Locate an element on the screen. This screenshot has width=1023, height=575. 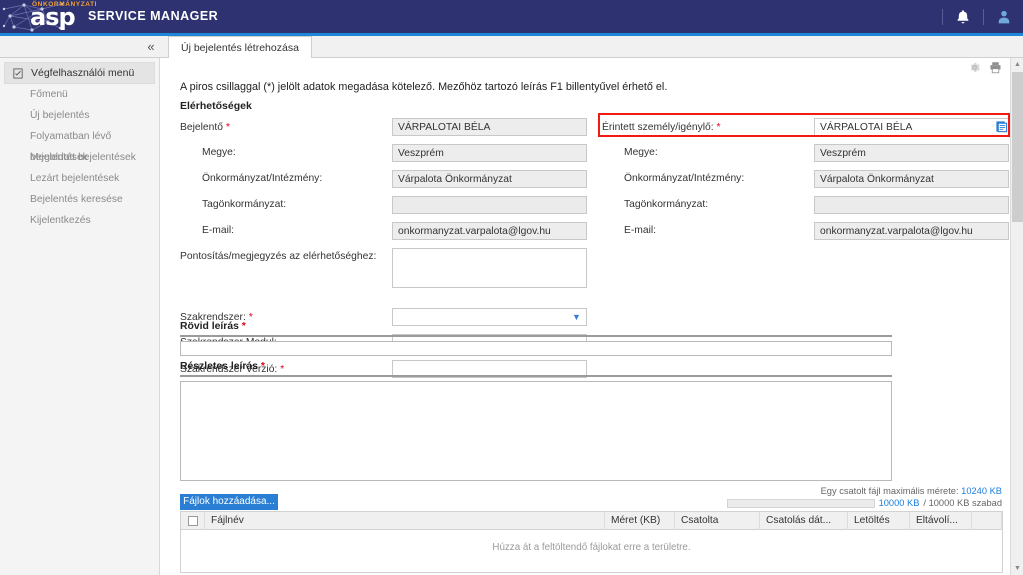
label-pontositas: Pontosítás/megjegyzés az elérhetőséghez: is located at coordinates (278, 256).